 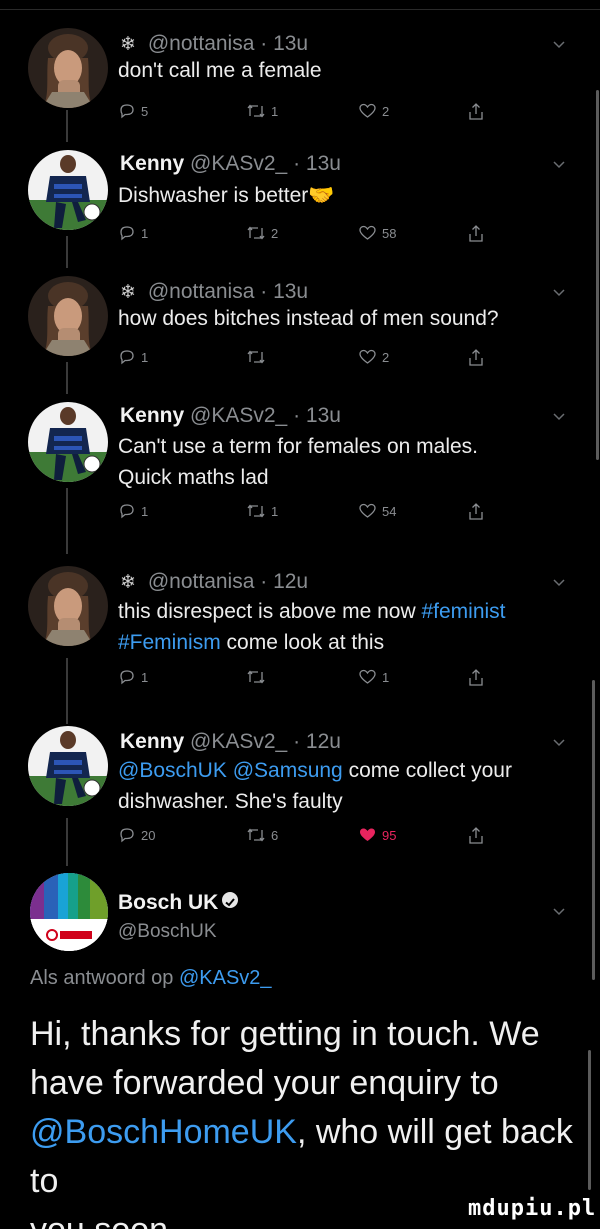 I want to click on retweet-count: 1, so click(x=275, y=511).